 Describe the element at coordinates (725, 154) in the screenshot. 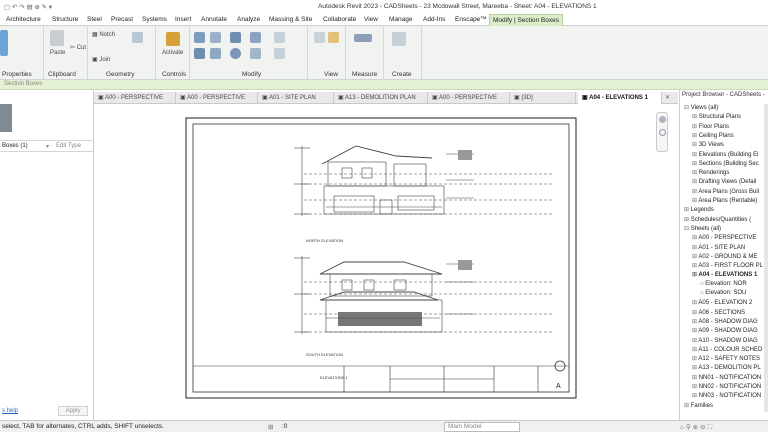

I see `browser-item: ⊞ Elevations (Building El` at that location.